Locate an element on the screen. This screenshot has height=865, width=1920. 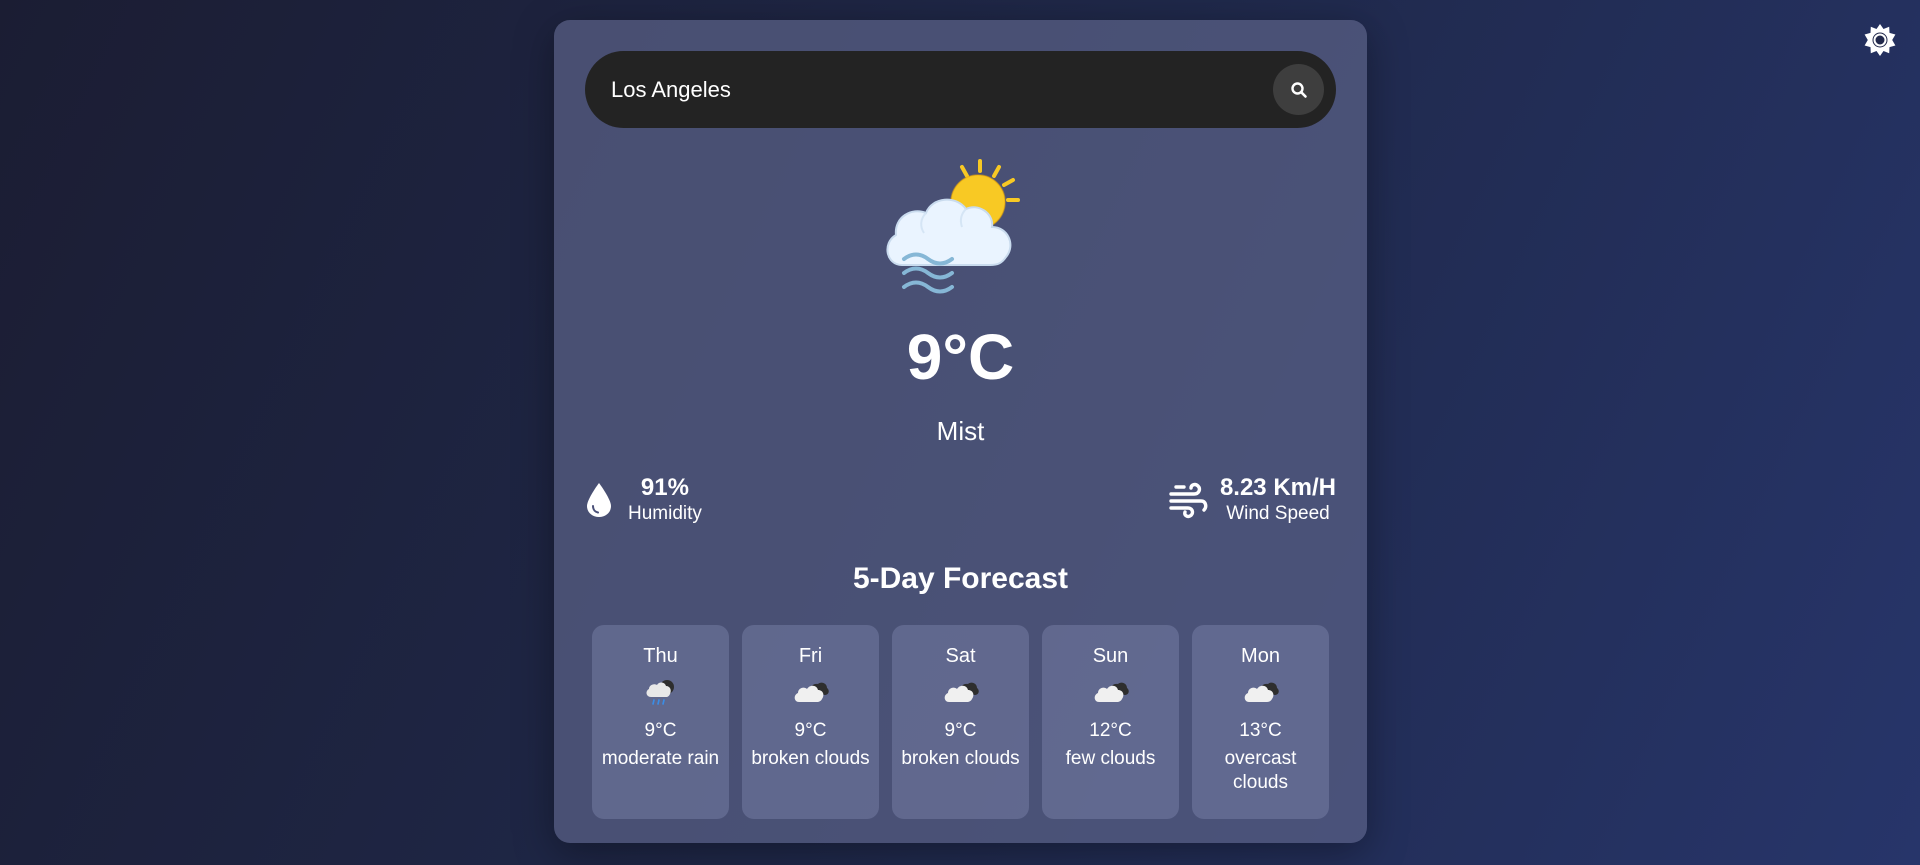
humidity-stat: 91% Humidity is located at coordinates (643, 500).